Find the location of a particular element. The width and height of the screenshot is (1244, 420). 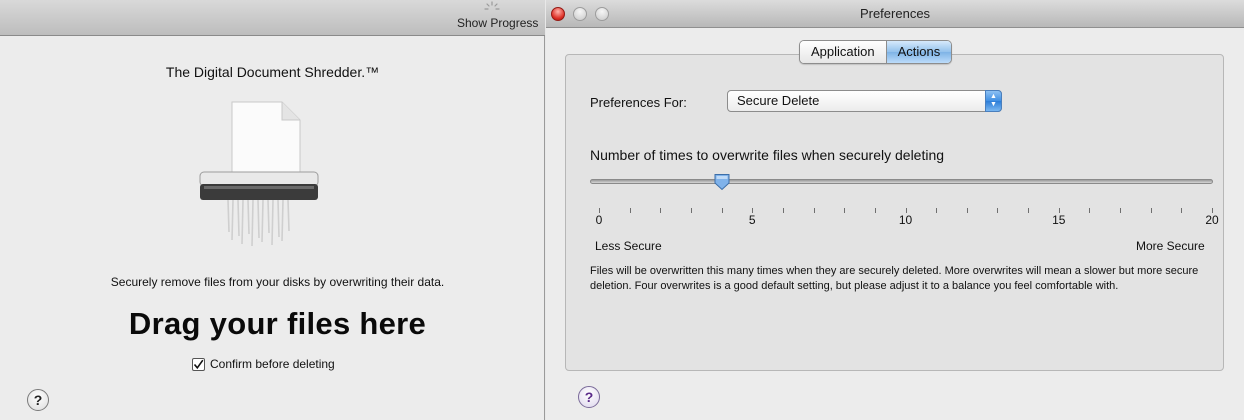

tab-application: Application is located at coordinates (843, 52).